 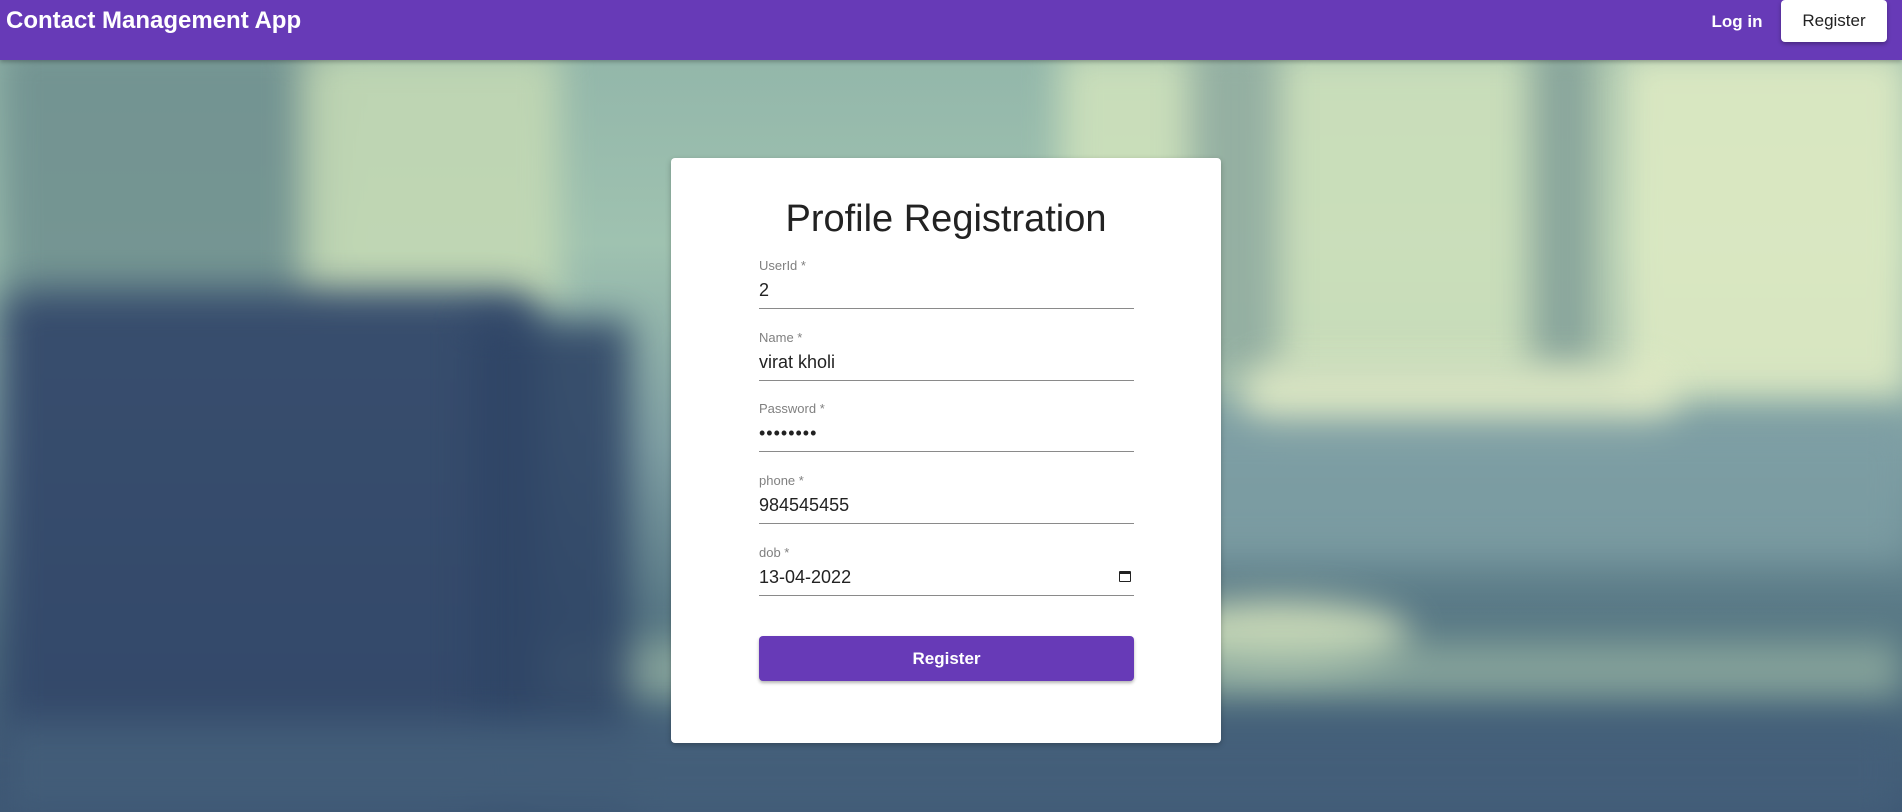 What do you see at coordinates (946, 570) in the screenshot?
I see `dob-field: dob * 13-04-2022` at bounding box center [946, 570].